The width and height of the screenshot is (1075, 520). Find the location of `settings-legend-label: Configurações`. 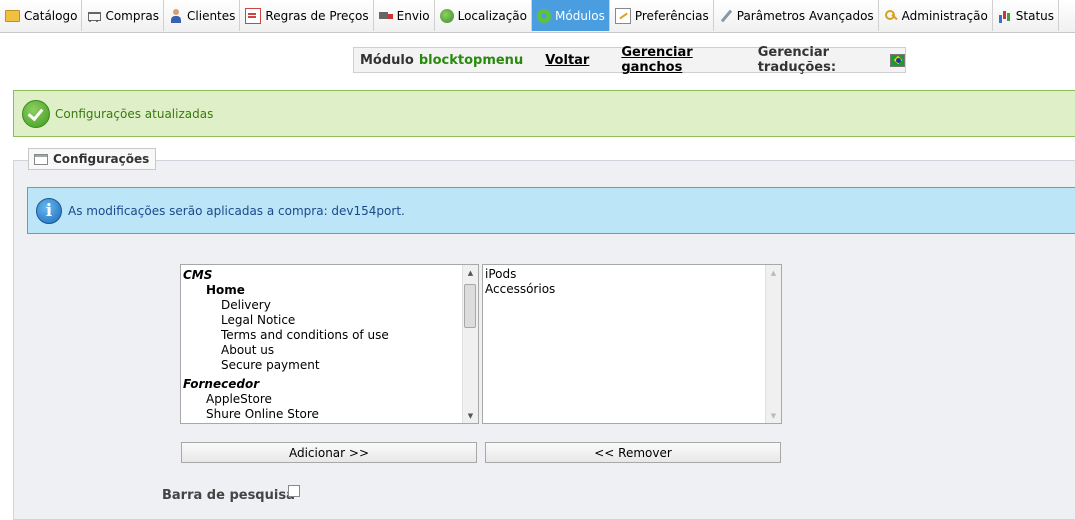

settings-legend-label: Configurações is located at coordinates (101, 159).